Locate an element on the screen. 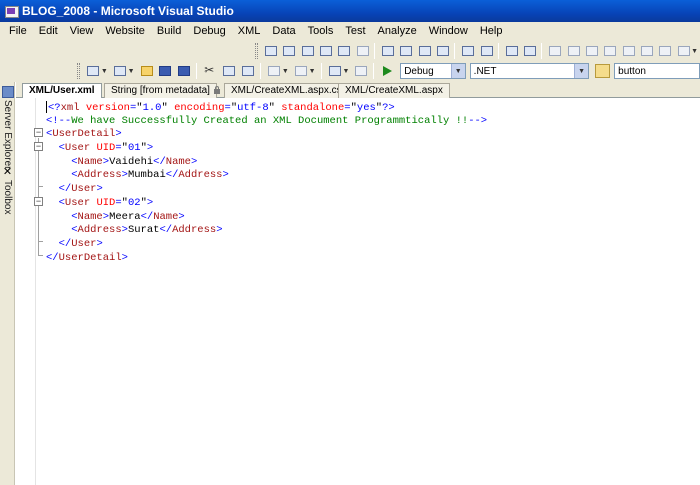  next-doc-bookmark-icon is located at coordinates (664, 51).